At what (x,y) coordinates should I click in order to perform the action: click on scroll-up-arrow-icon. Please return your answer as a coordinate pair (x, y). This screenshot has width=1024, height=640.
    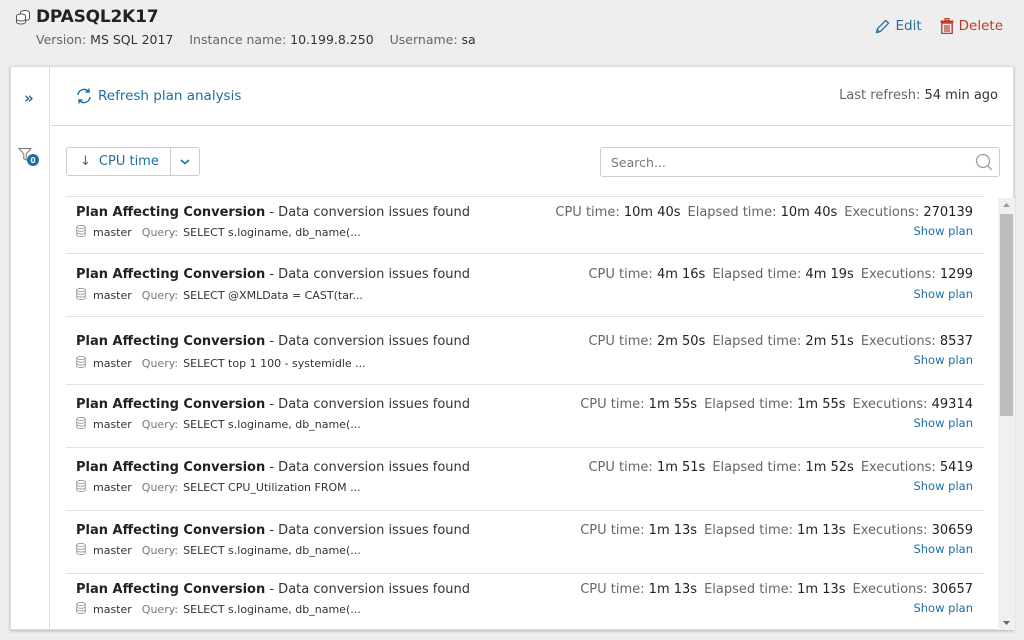
    Looking at the image, I should click on (1006, 205).